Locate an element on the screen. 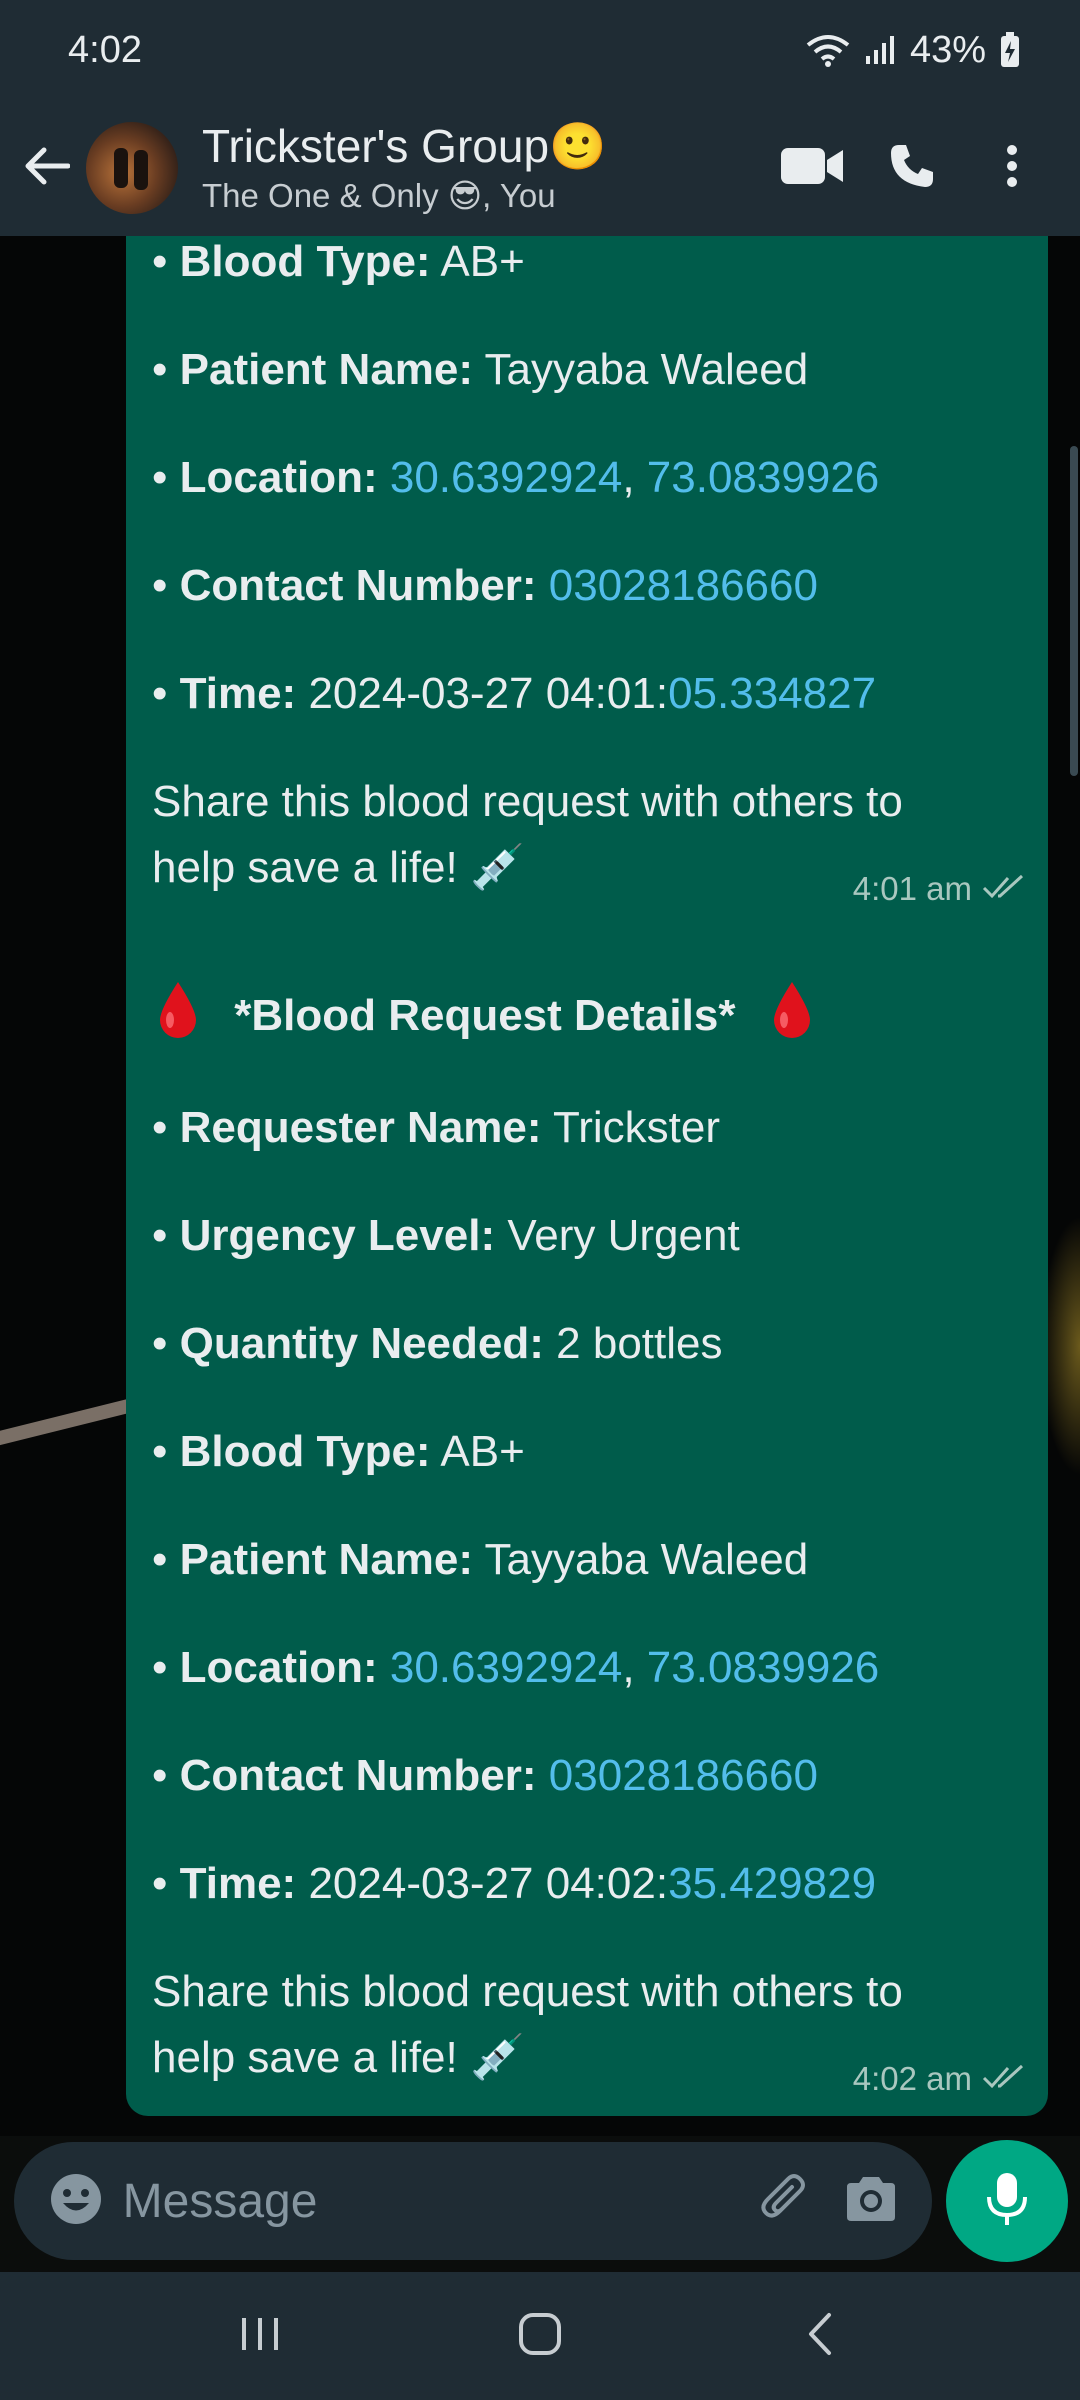 The height and width of the screenshot is (2400, 1080). quantity-line: • Quantity Needed: 2 bottles is located at coordinates (437, 1343).